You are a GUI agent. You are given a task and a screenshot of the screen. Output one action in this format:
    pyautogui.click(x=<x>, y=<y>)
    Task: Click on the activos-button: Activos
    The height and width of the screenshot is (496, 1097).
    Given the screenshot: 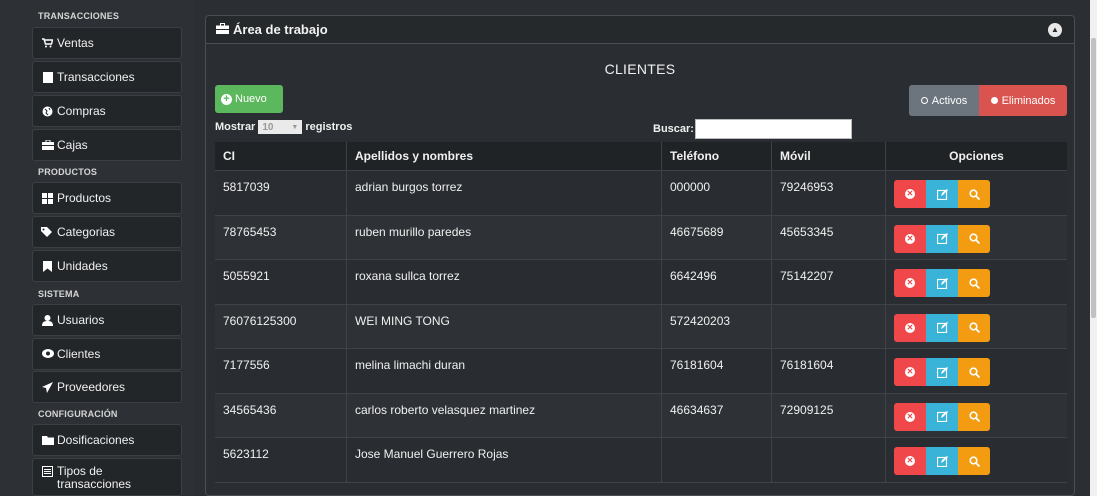 What is the action you would take?
    pyautogui.click(x=944, y=100)
    